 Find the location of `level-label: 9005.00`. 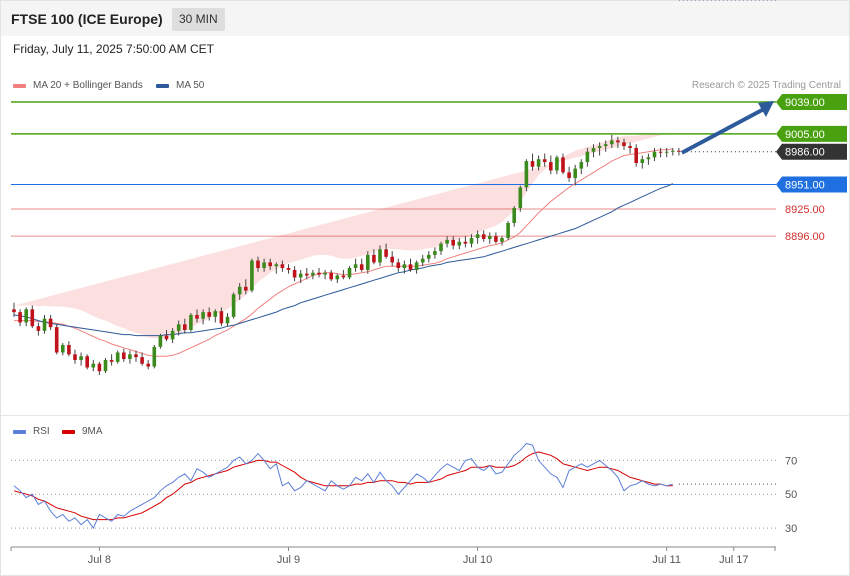

level-label: 9005.00 is located at coordinates (805, 135).